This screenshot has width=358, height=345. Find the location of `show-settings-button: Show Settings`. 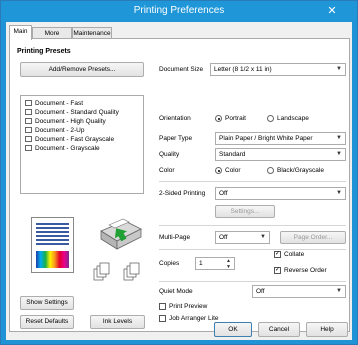

show-settings-button: Show Settings is located at coordinates (47, 303).